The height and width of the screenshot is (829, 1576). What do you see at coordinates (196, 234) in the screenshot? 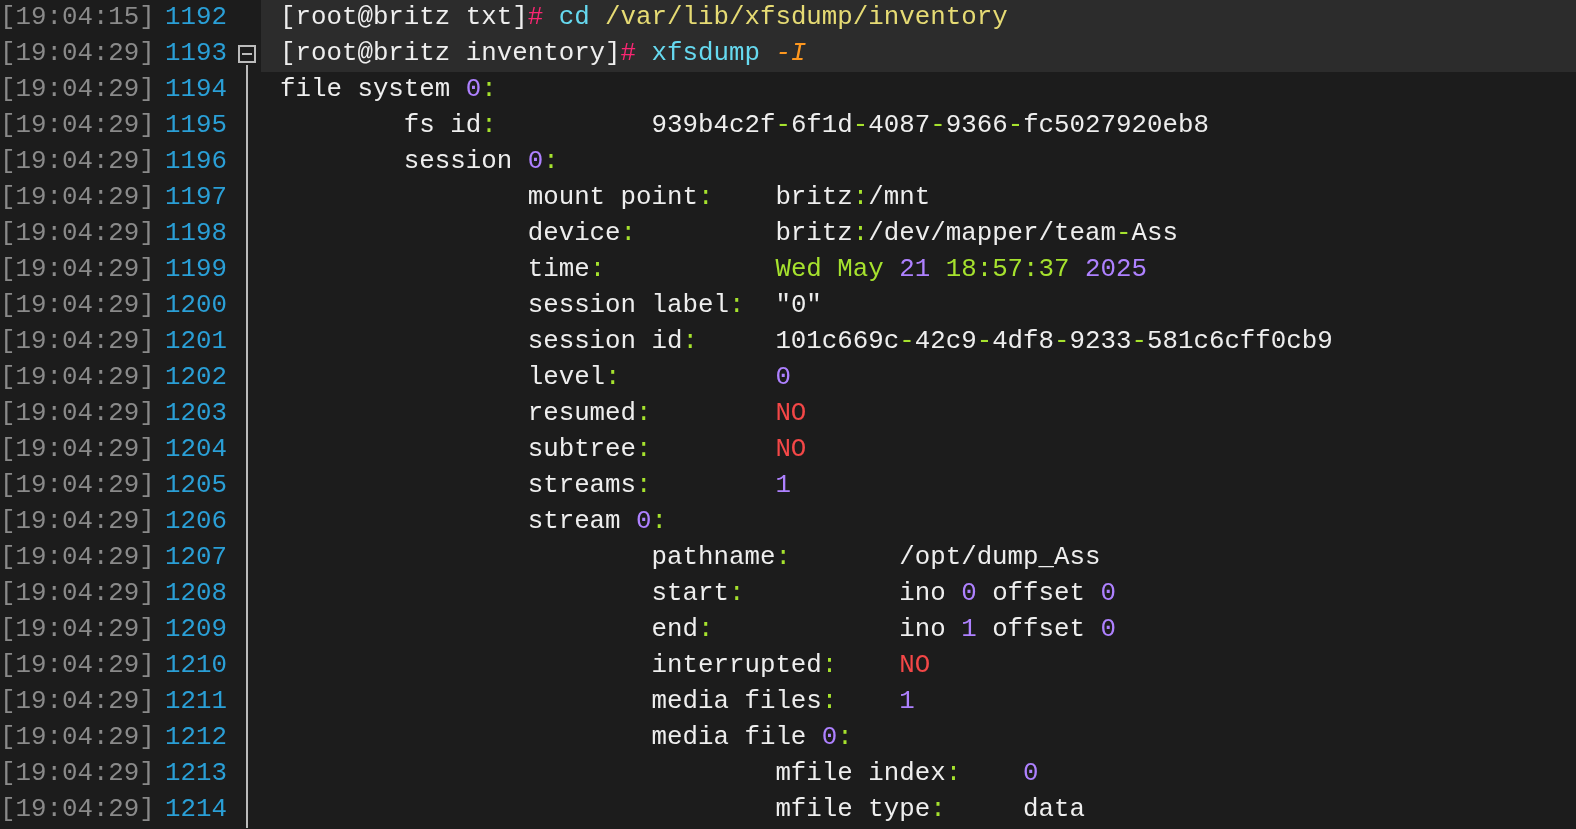
I see `line-number: 1198` at bounding box center [196, 234].